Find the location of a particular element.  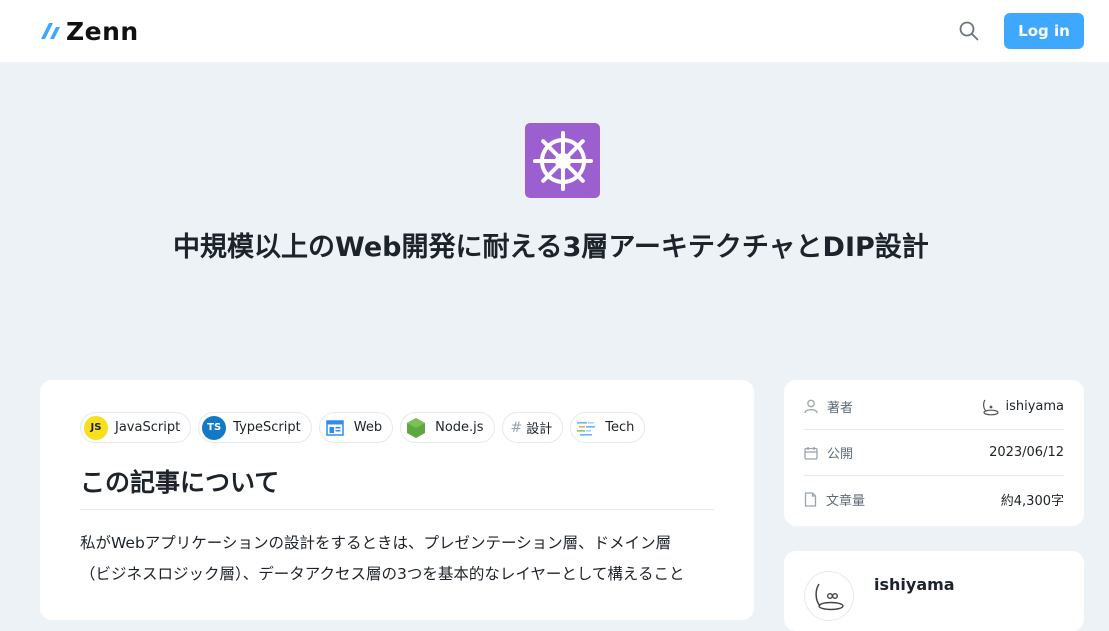

author-card-name: ishiyama is located at coordinates (914, 584).